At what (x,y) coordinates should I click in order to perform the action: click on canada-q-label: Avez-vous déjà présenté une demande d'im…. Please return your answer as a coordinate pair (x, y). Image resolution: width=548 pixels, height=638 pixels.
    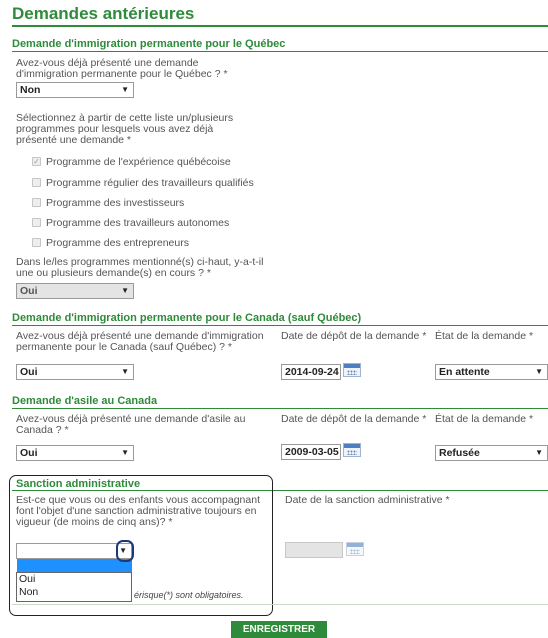
    Looking at the image, I should click on (140, 341).